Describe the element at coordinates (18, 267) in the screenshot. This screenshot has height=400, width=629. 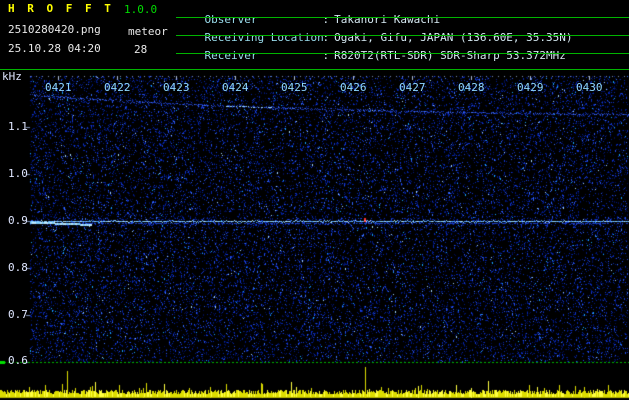
I see `yaxis-tick-label: 0.8` at that location.